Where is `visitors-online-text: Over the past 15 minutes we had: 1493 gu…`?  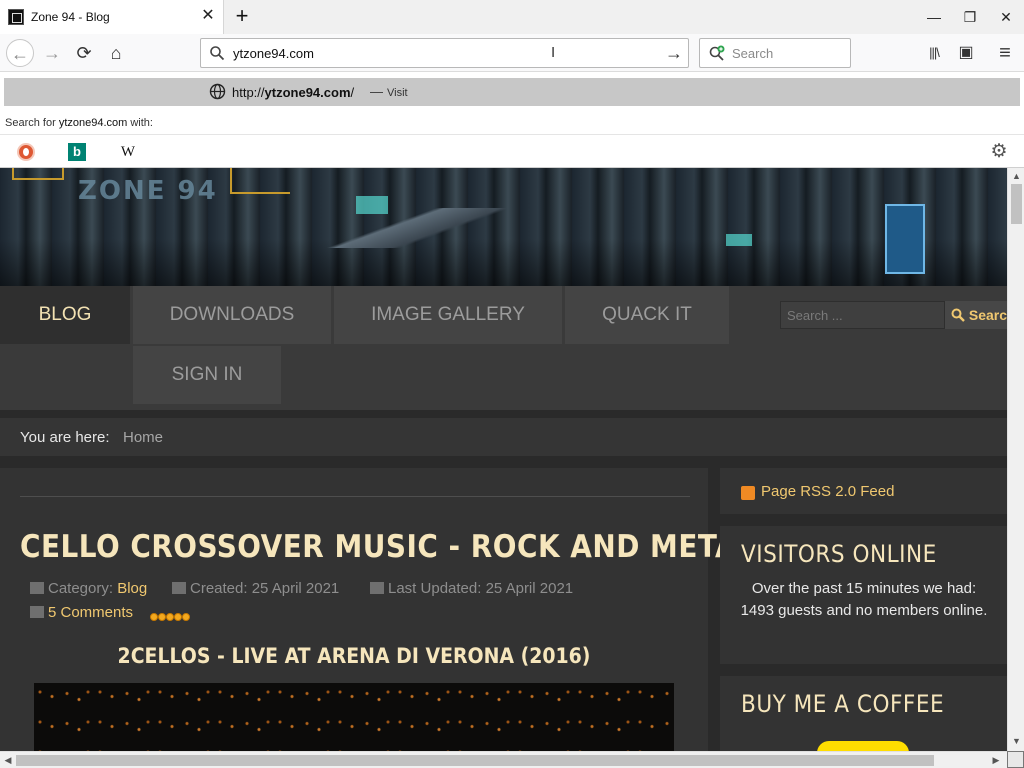
visitors-online-text: Over the past 15 minutes we had: 1493 gu… is located at coordinates (864, 599).